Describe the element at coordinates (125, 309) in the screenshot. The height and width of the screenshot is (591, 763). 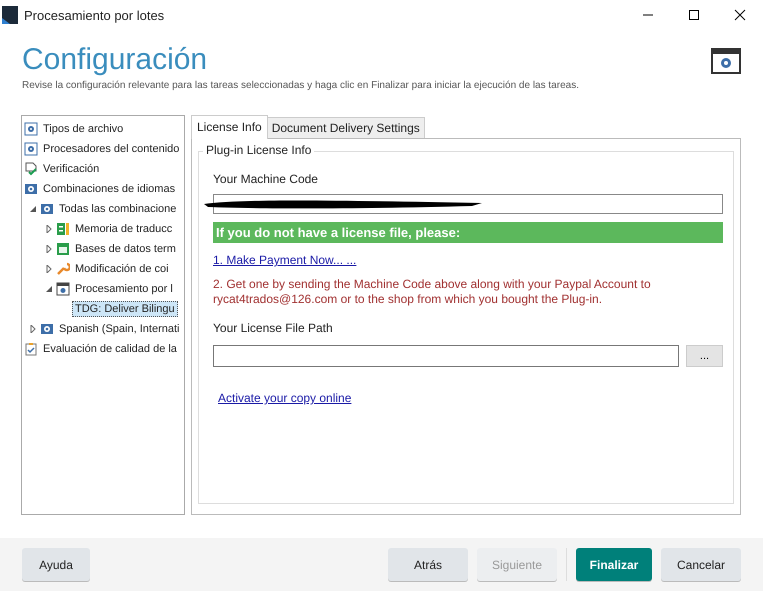
I see `tree-item: TDG: Deliver Bilingu` at that location.